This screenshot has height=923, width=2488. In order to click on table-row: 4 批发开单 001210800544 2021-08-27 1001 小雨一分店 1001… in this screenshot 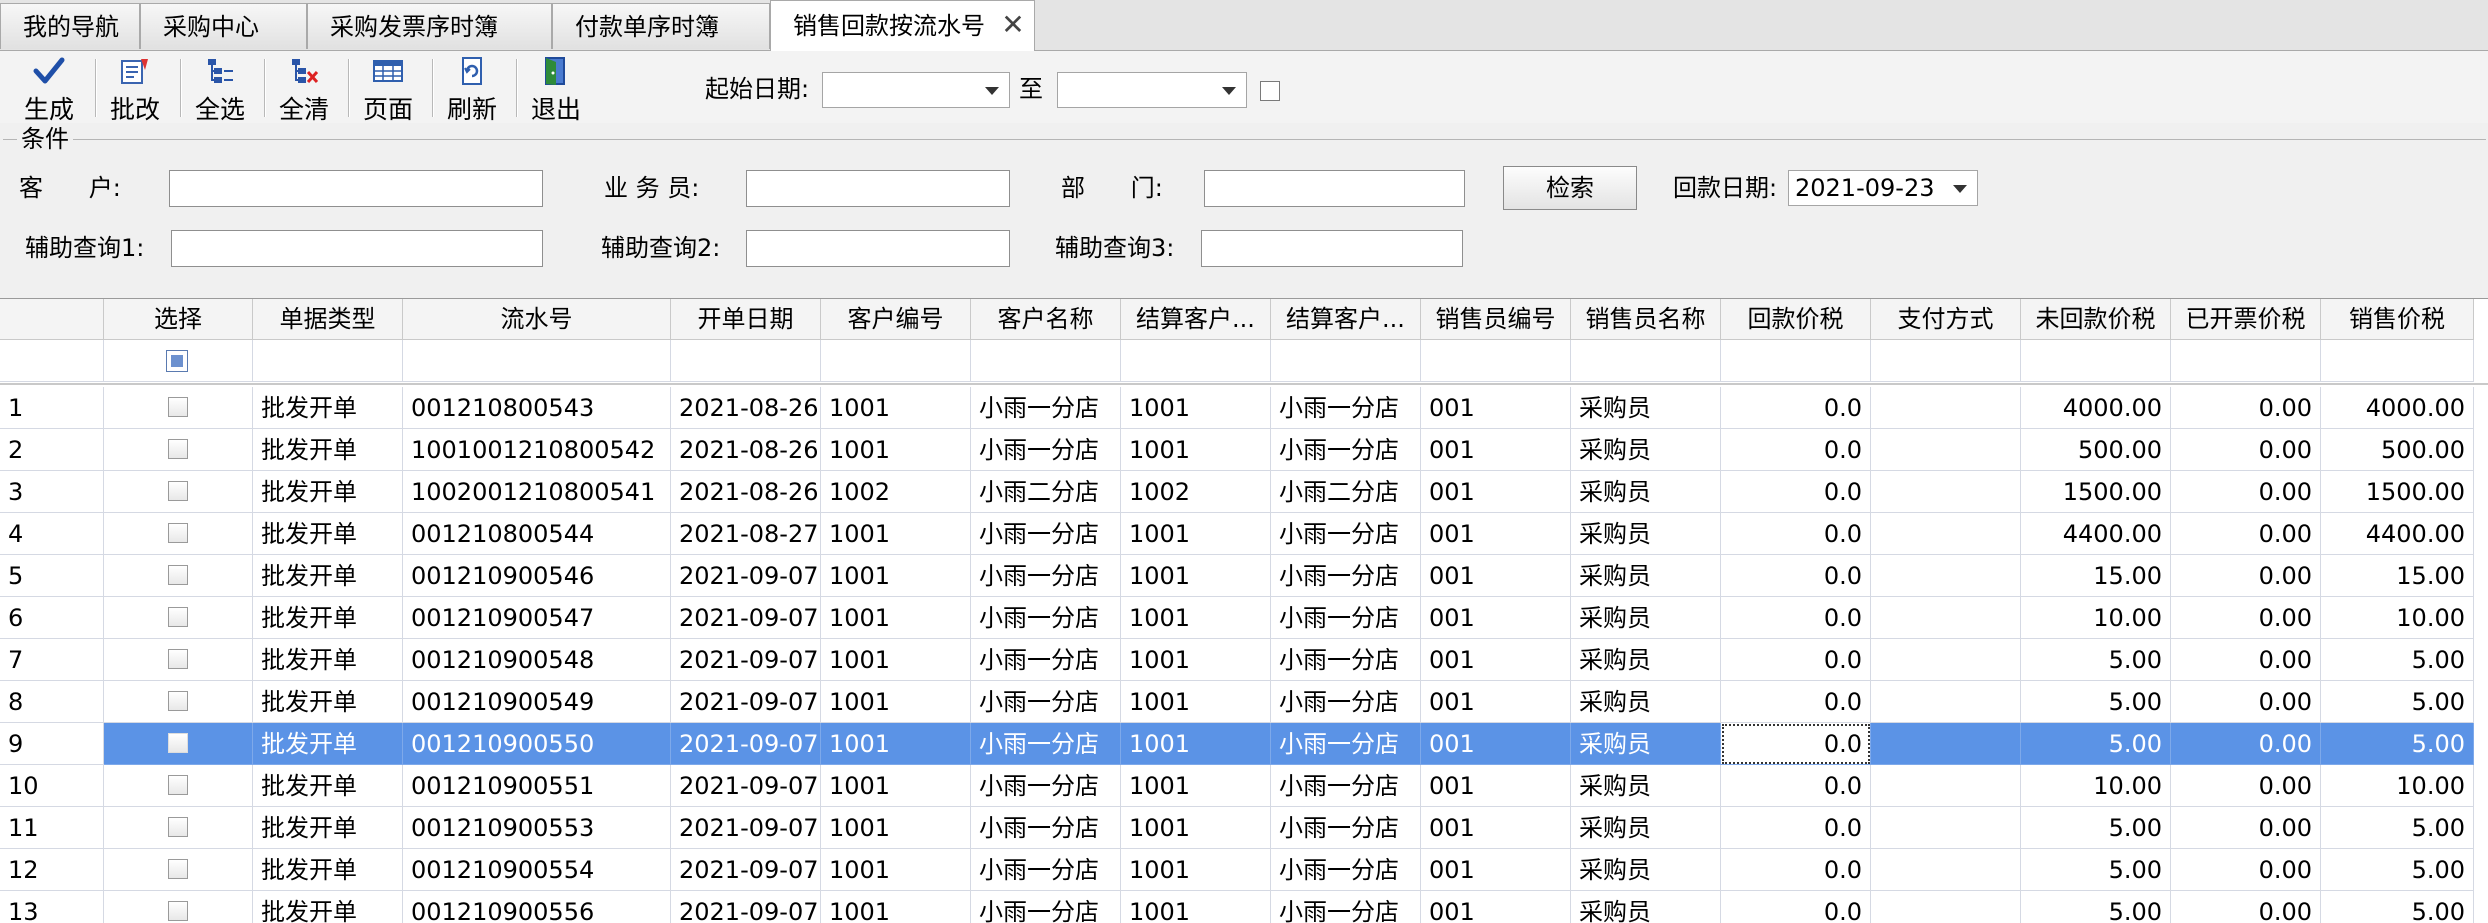, I will do `click(1244, 534)`.